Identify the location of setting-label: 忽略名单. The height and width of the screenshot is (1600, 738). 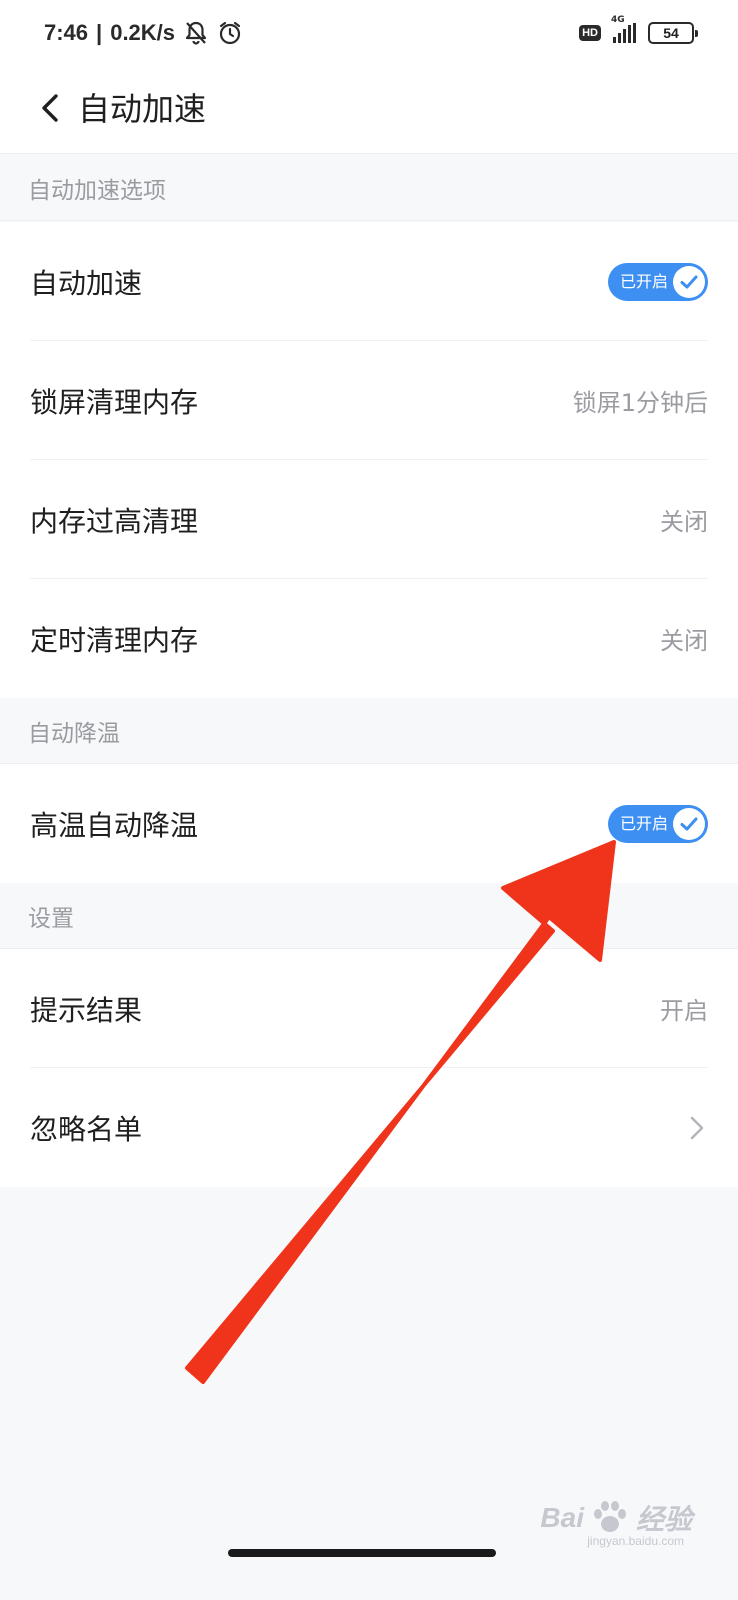
(86, 1129).